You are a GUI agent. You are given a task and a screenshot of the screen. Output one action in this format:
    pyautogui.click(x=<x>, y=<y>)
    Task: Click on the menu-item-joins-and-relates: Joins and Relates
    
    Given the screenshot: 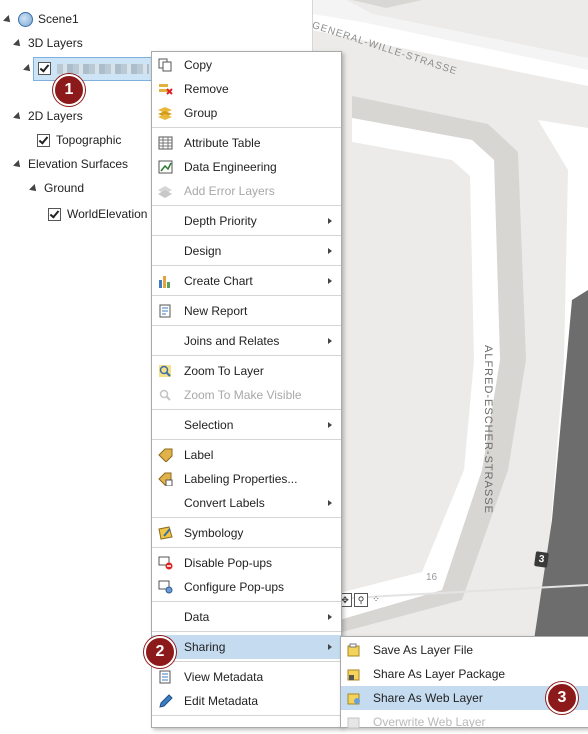 What is the action you would take?
    pyautogui.click(x=246, y=341)
    